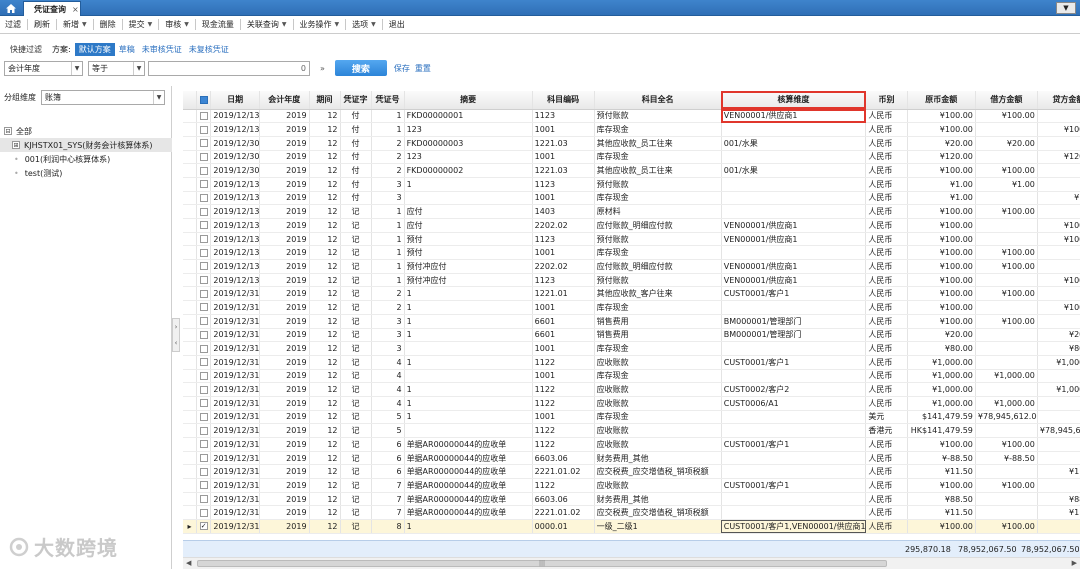 This screenshot has width=1080, height=569. I want to click on column-header: 核算维度, so click(794, 100).